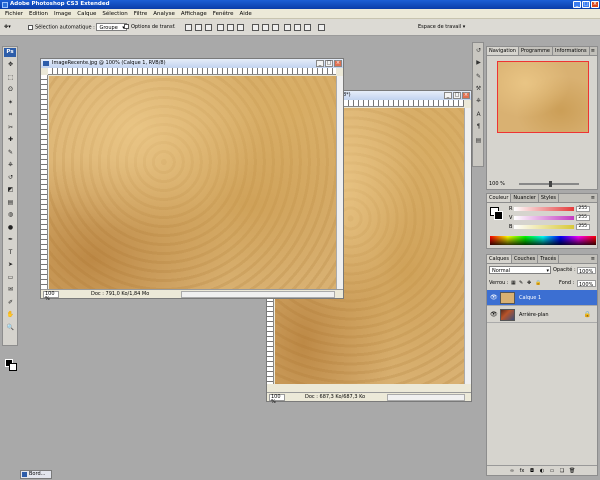 This screenshot has height=480, width=600. Describe the element at coordinates (335, 397) in the screenshot. I see `document-info: Doc : 687,3 Ko/687,3 Ko` at that location.